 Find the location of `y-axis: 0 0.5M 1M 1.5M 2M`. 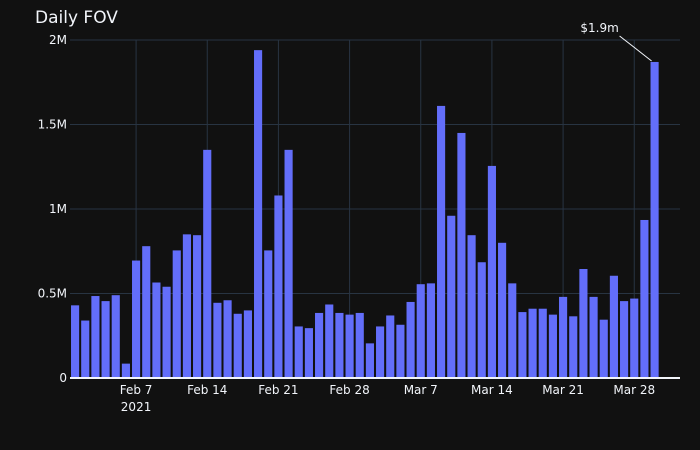

y-axis: 0 0.5M 1M 1.5M 2M is located at coordinates (52, 209).